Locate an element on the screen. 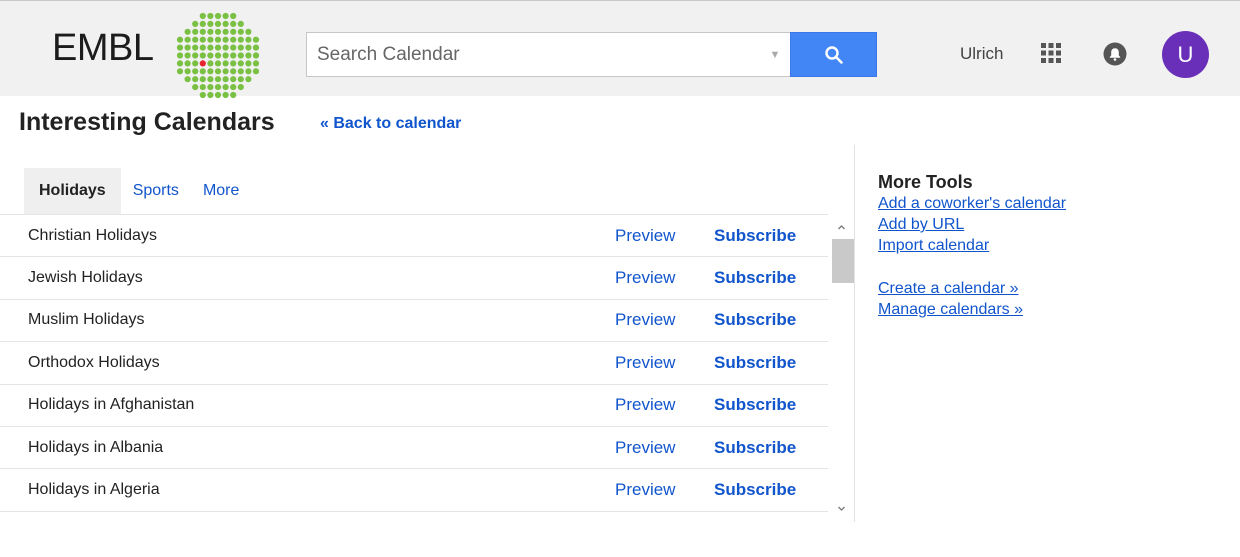  list-scrollbar is located at coordinates (842, 368).